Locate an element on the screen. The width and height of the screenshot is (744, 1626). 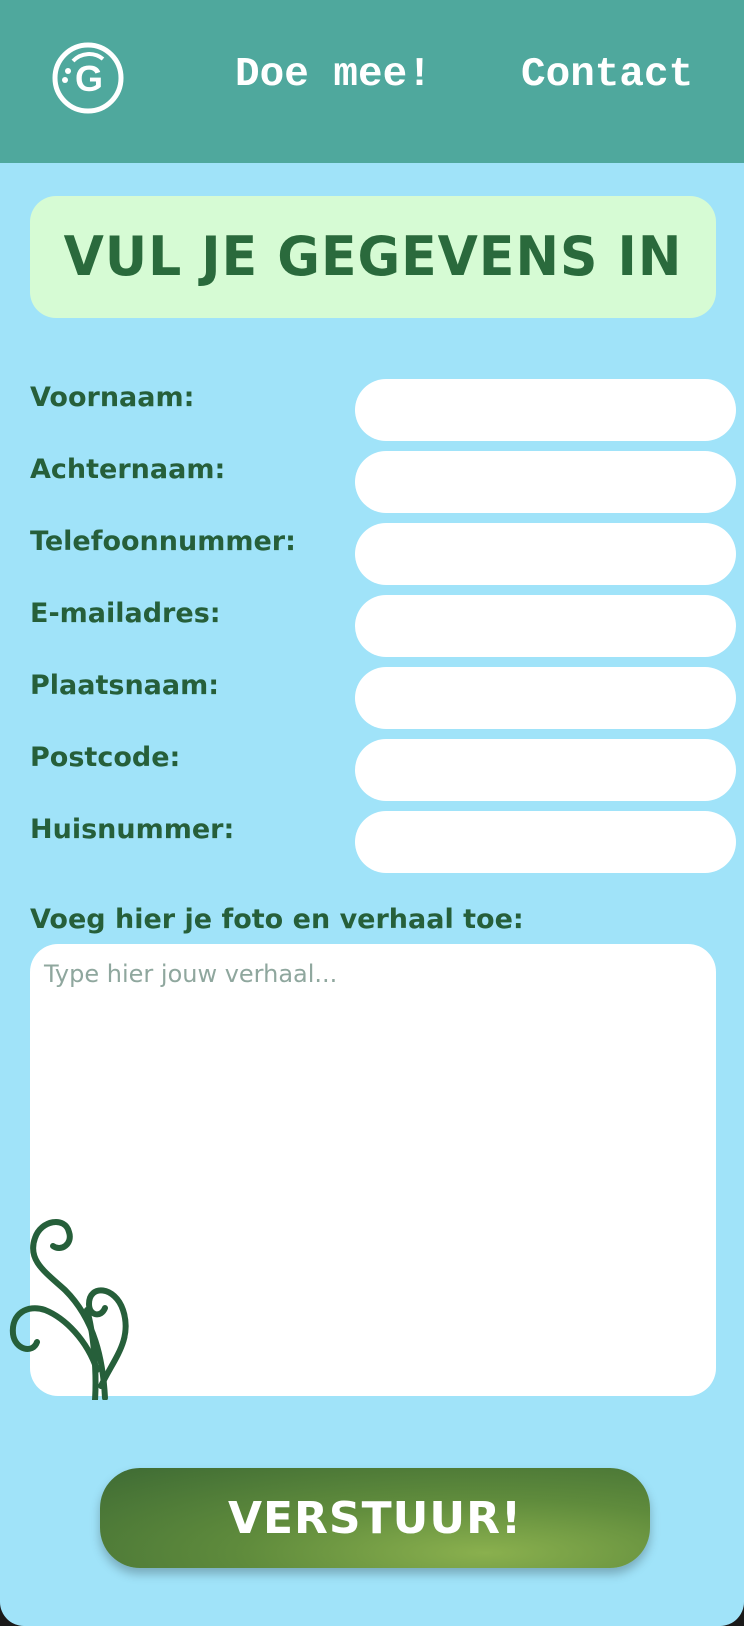
city-label: Plaatsnaam: is located at coordinates (125, 685).